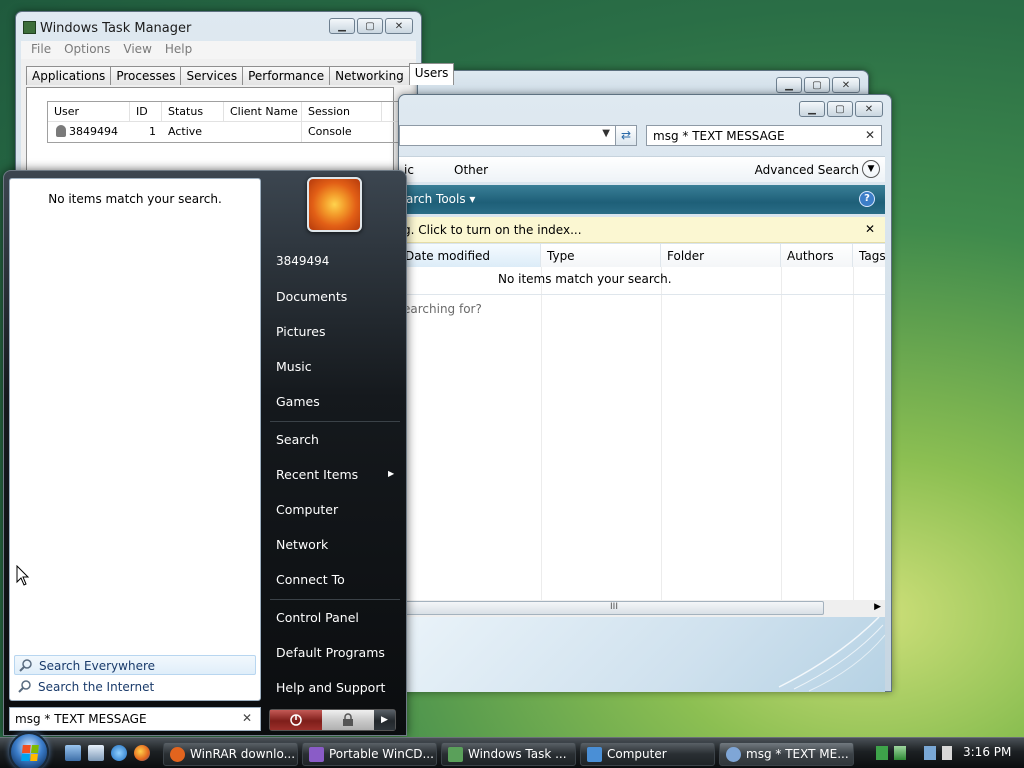 Image resolution: width=1024 pixels, height=768 pixels. I want to click on scroll-right-icon: ▶, so click(877, 607).